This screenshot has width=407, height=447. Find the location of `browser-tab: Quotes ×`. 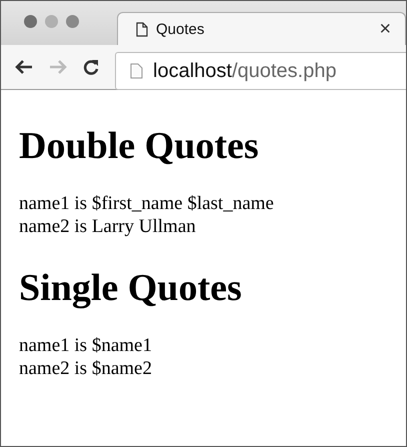

browser-tab: Quotes × is located at coordinates (261, 28).